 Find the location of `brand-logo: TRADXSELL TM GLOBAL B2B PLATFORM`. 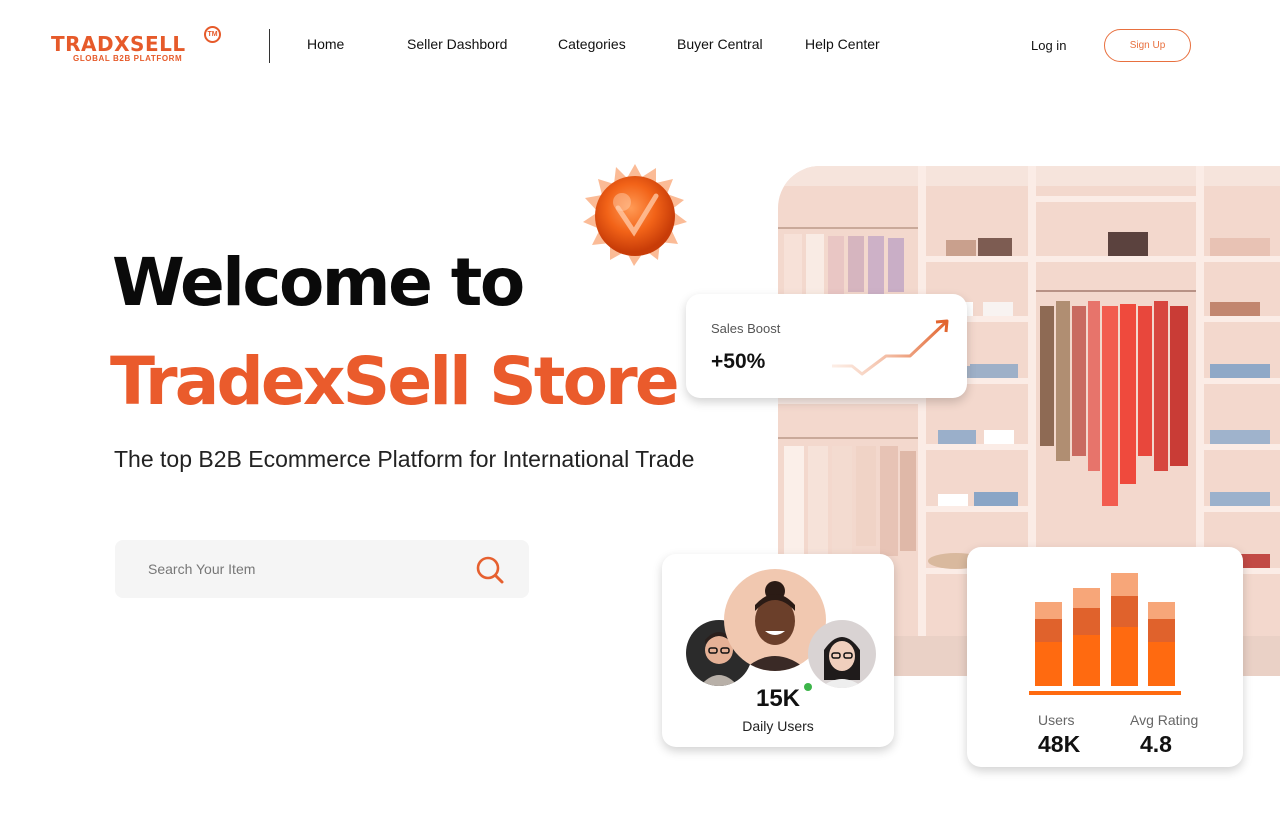

brand-logo: TRADXSELL TM GLOBAL B2B PLATFORM is located at coordinates (137, 47).